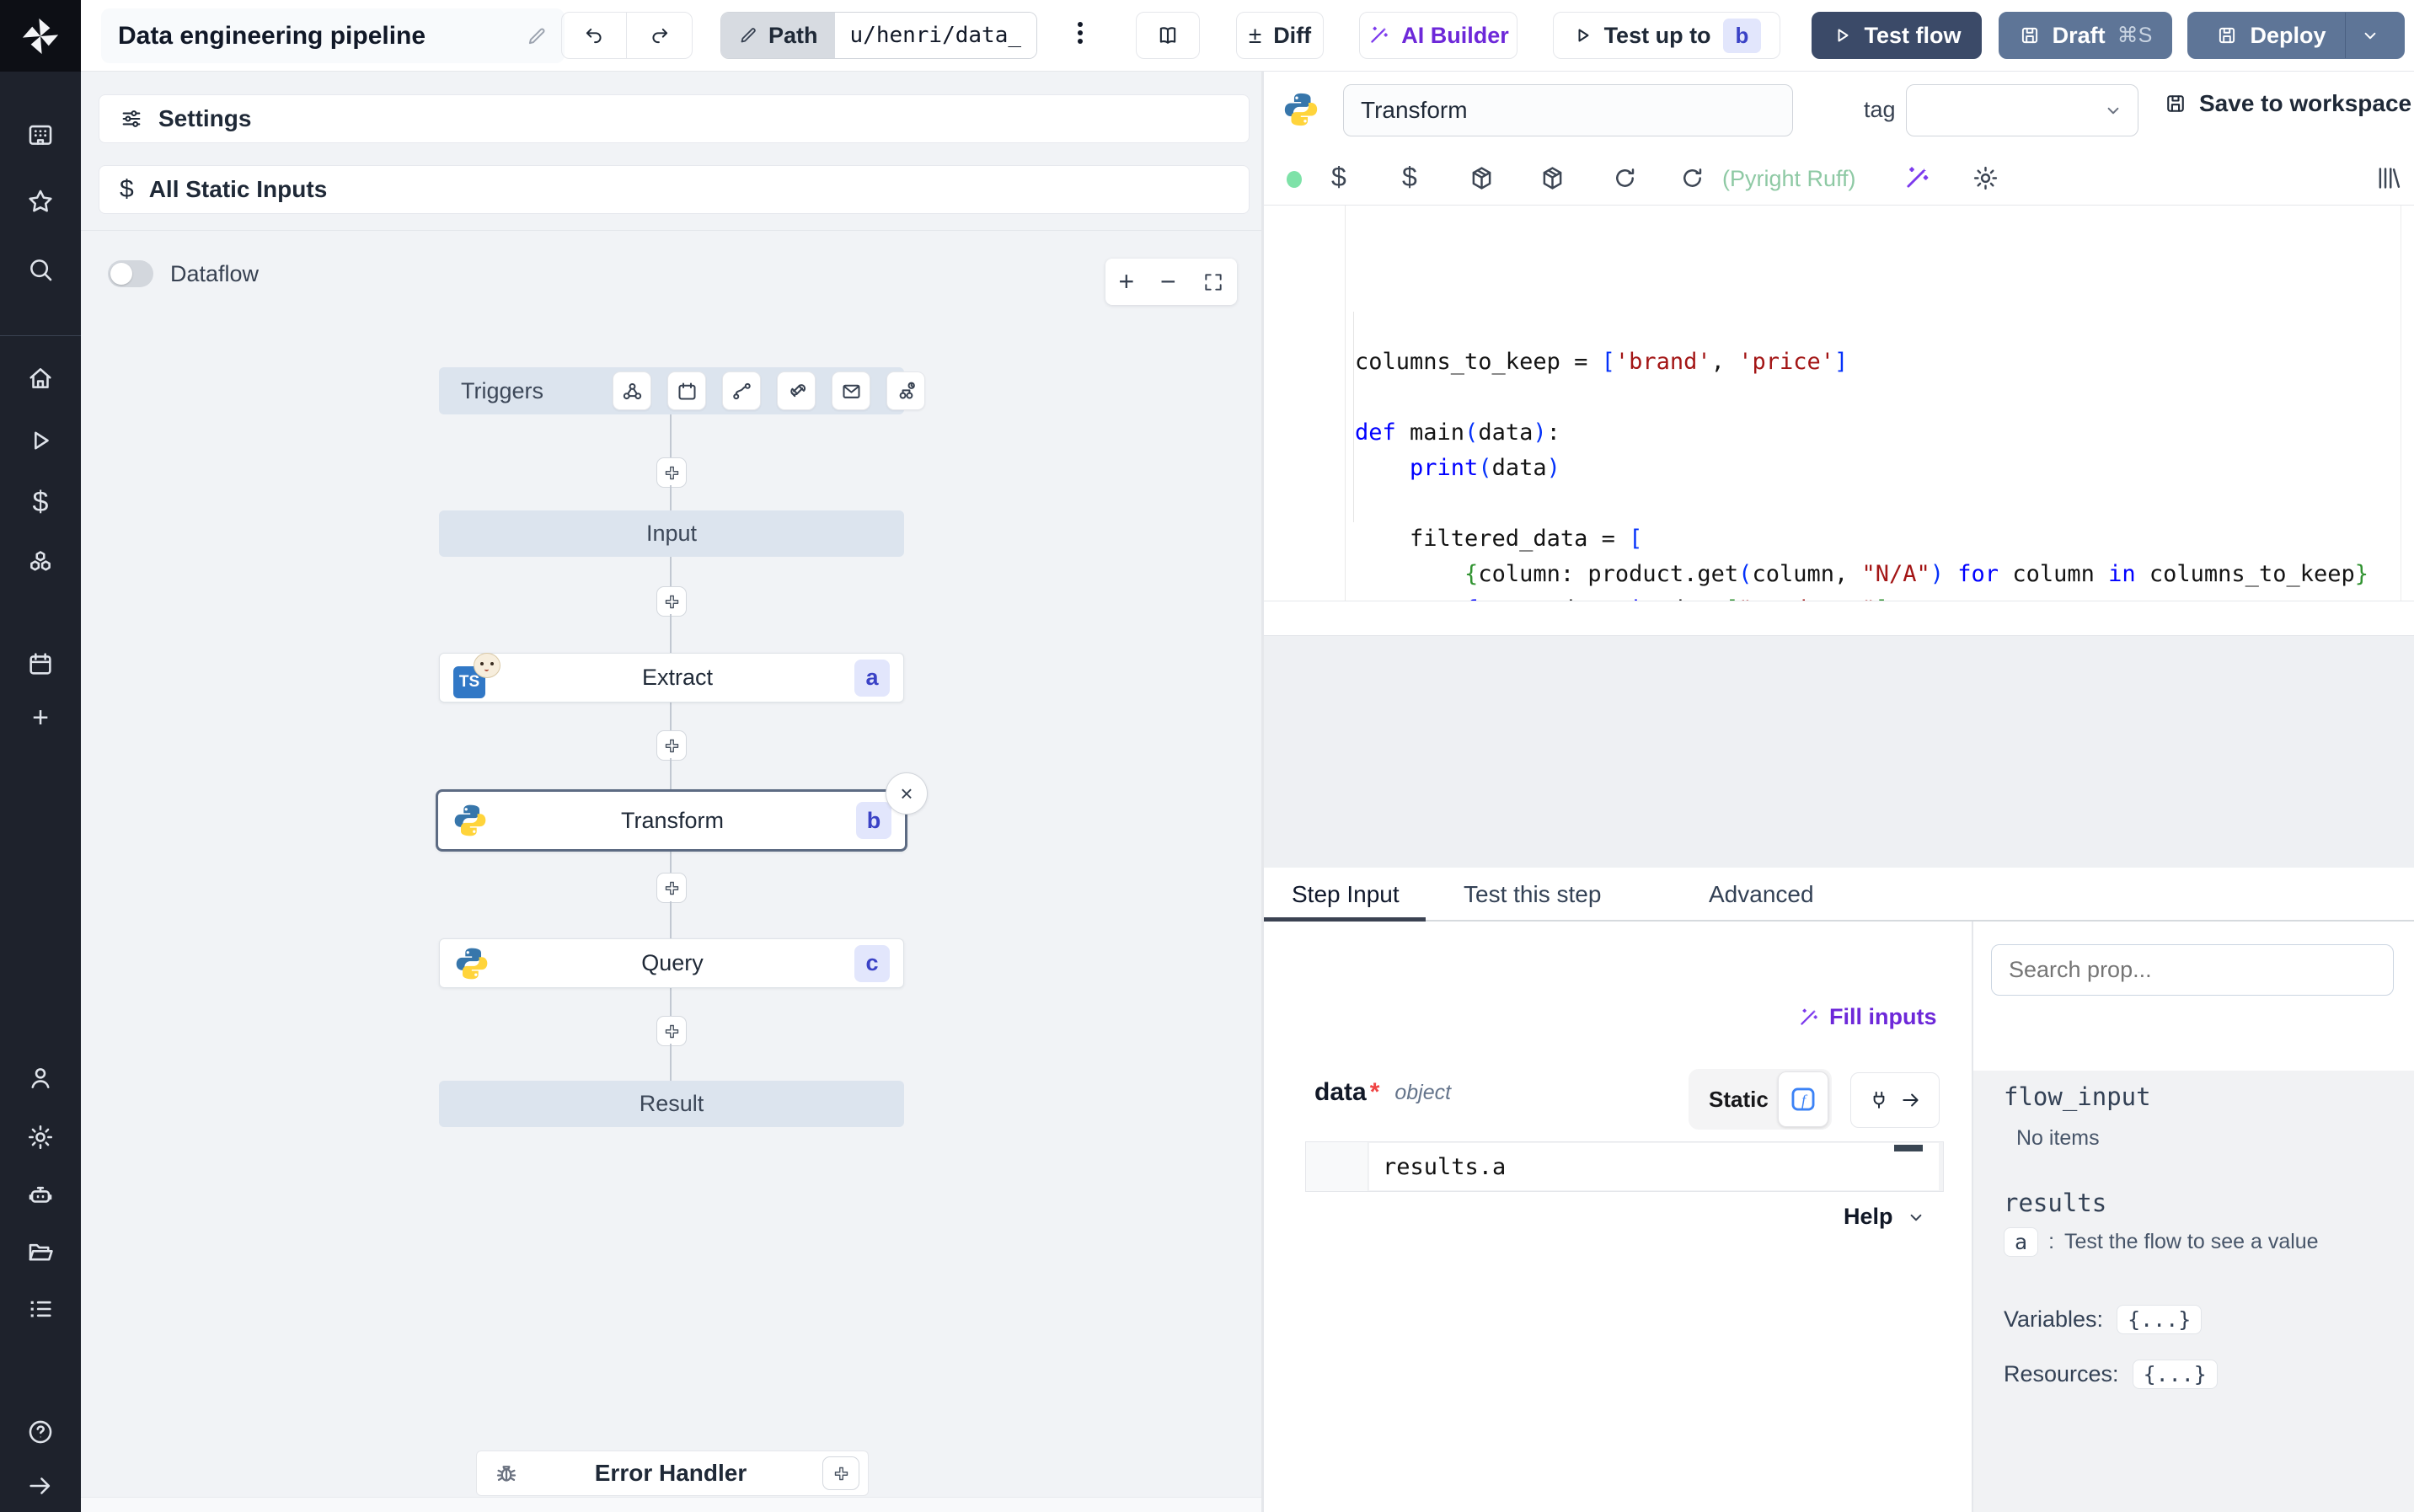 The width and height of the screenshot is (2414, 1512). I want to click on zoom-in-icon: +, so click(1126, 281).